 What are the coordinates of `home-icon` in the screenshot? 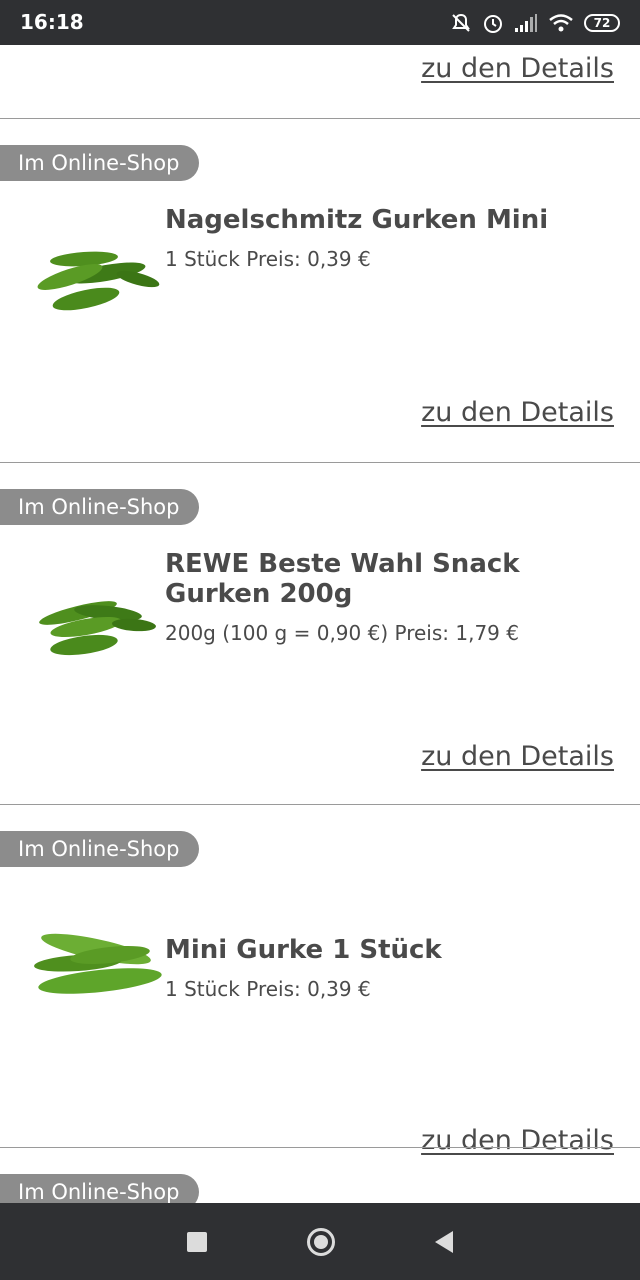 It's located at (321, 1241).